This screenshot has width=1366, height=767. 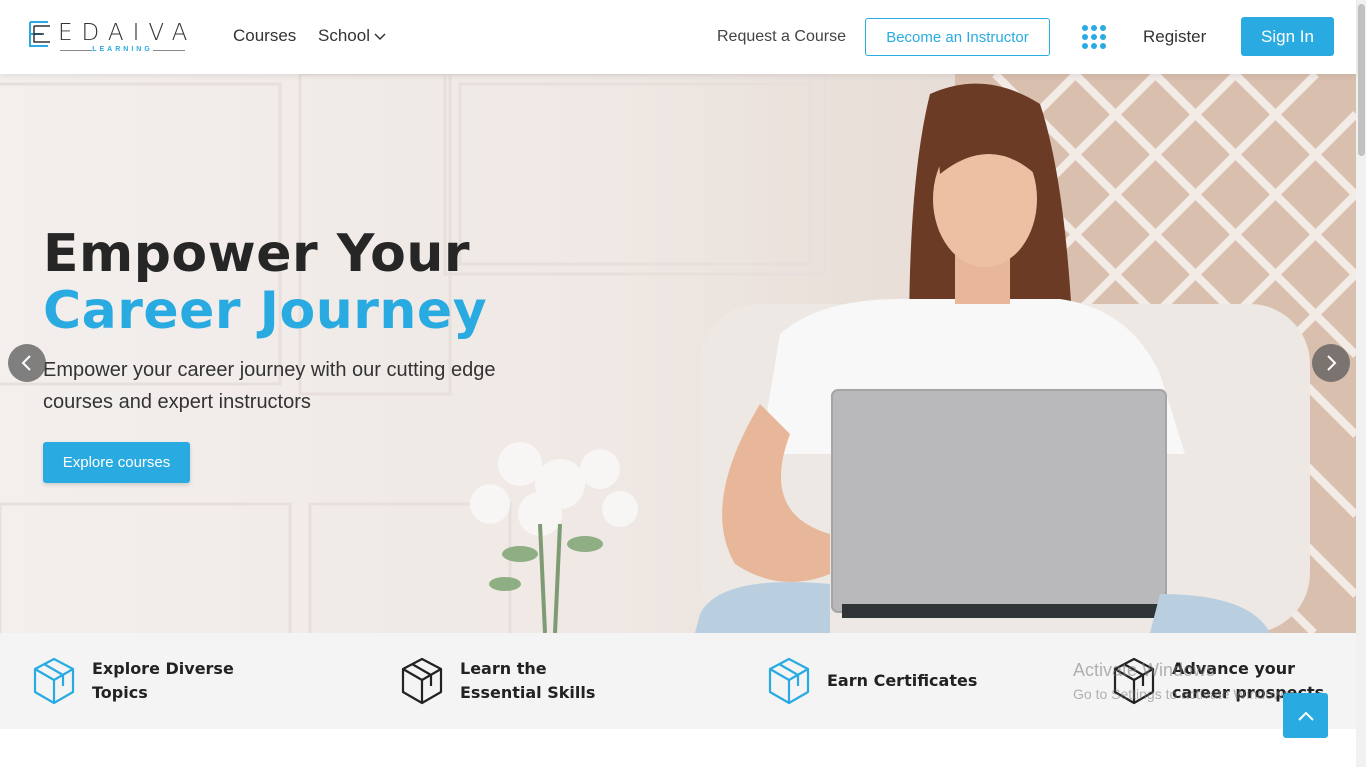 I want to click on scrollbar-thumb, so click(x=1361, y=80).